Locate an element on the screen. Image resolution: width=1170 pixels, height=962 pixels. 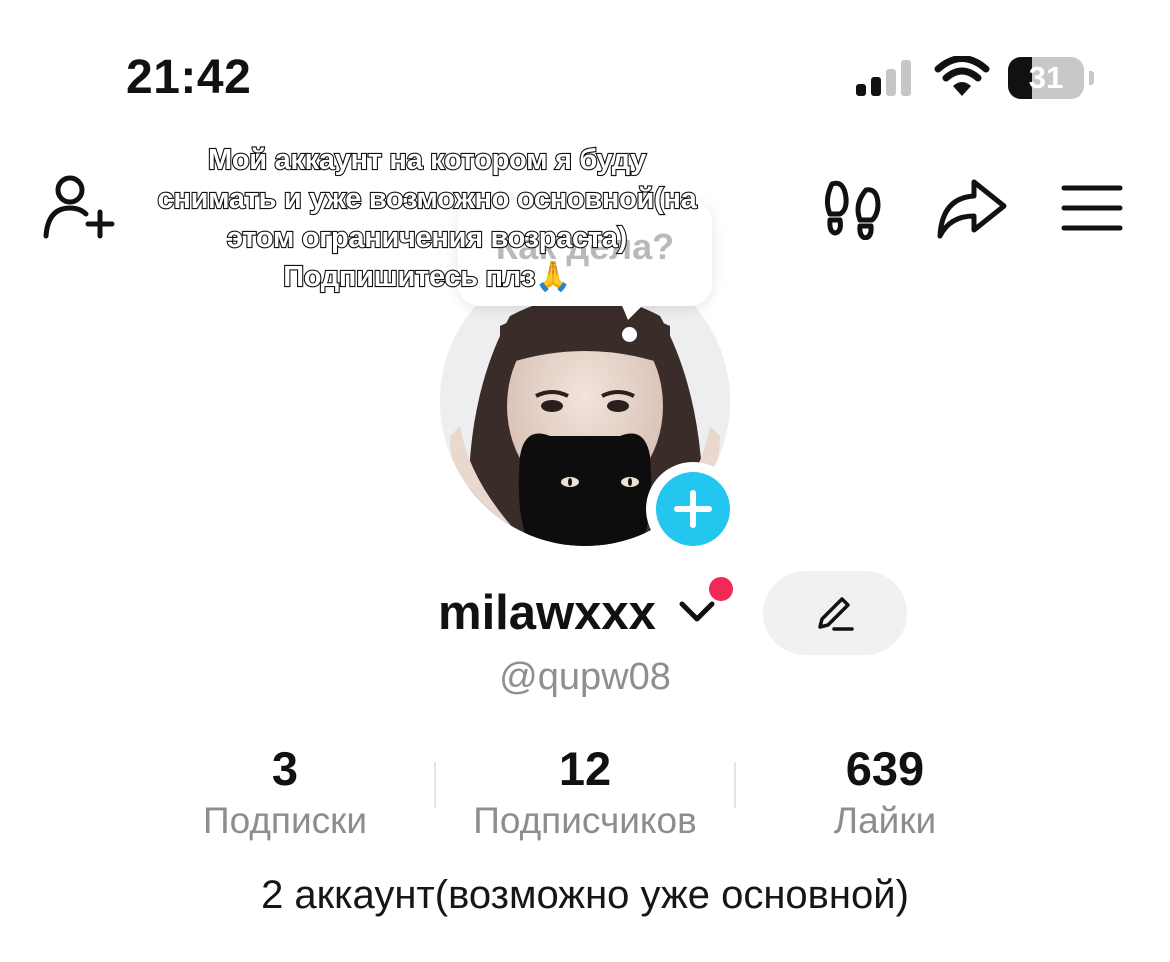
add-story-button is located at coordinates (693, 509).